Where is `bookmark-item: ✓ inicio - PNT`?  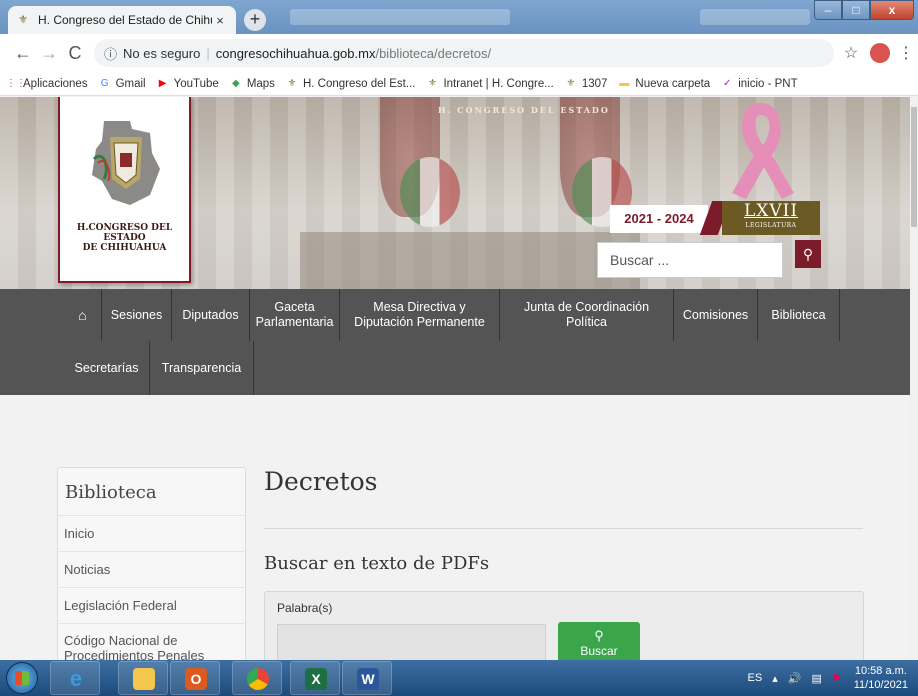
bookmark-item: ✓ inicio - PNT is located at coordinates (759, 83).